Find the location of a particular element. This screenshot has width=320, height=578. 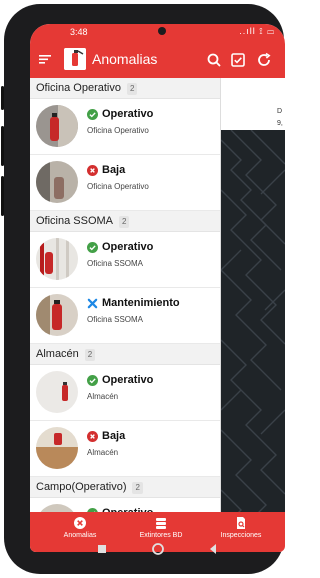

tools-icon is located at coordinates (92, 303).